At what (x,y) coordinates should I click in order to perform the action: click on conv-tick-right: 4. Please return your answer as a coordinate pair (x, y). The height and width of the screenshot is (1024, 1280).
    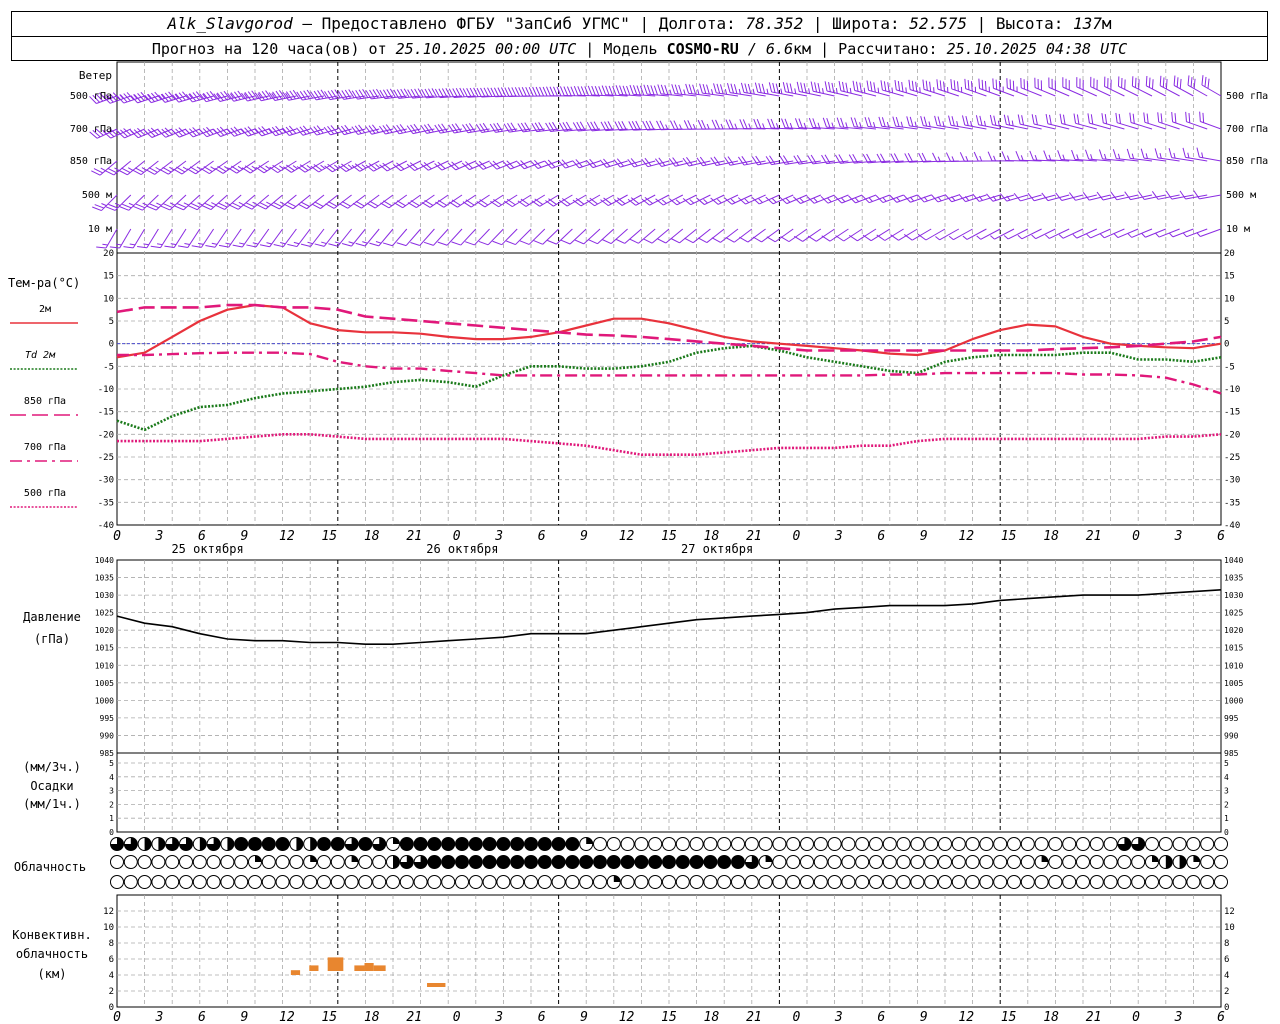
    Looking at the image, I should click on (1226, 976).